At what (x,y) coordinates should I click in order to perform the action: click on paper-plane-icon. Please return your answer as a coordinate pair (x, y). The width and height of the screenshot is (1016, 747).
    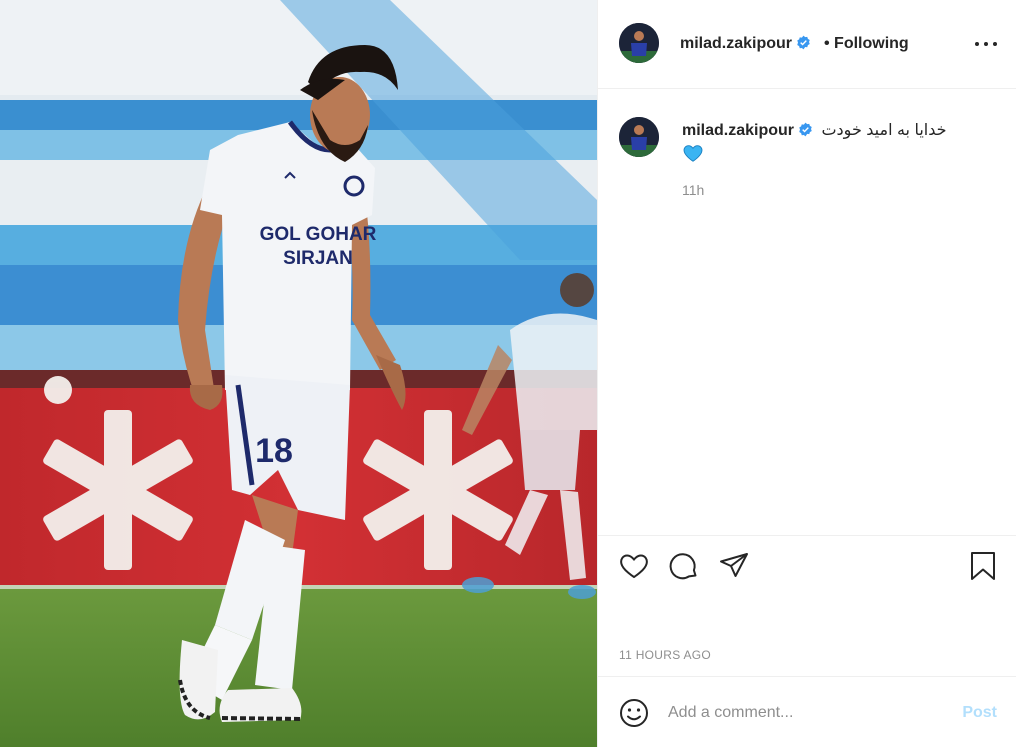
    Looking at the image, I should click on (734, 565).